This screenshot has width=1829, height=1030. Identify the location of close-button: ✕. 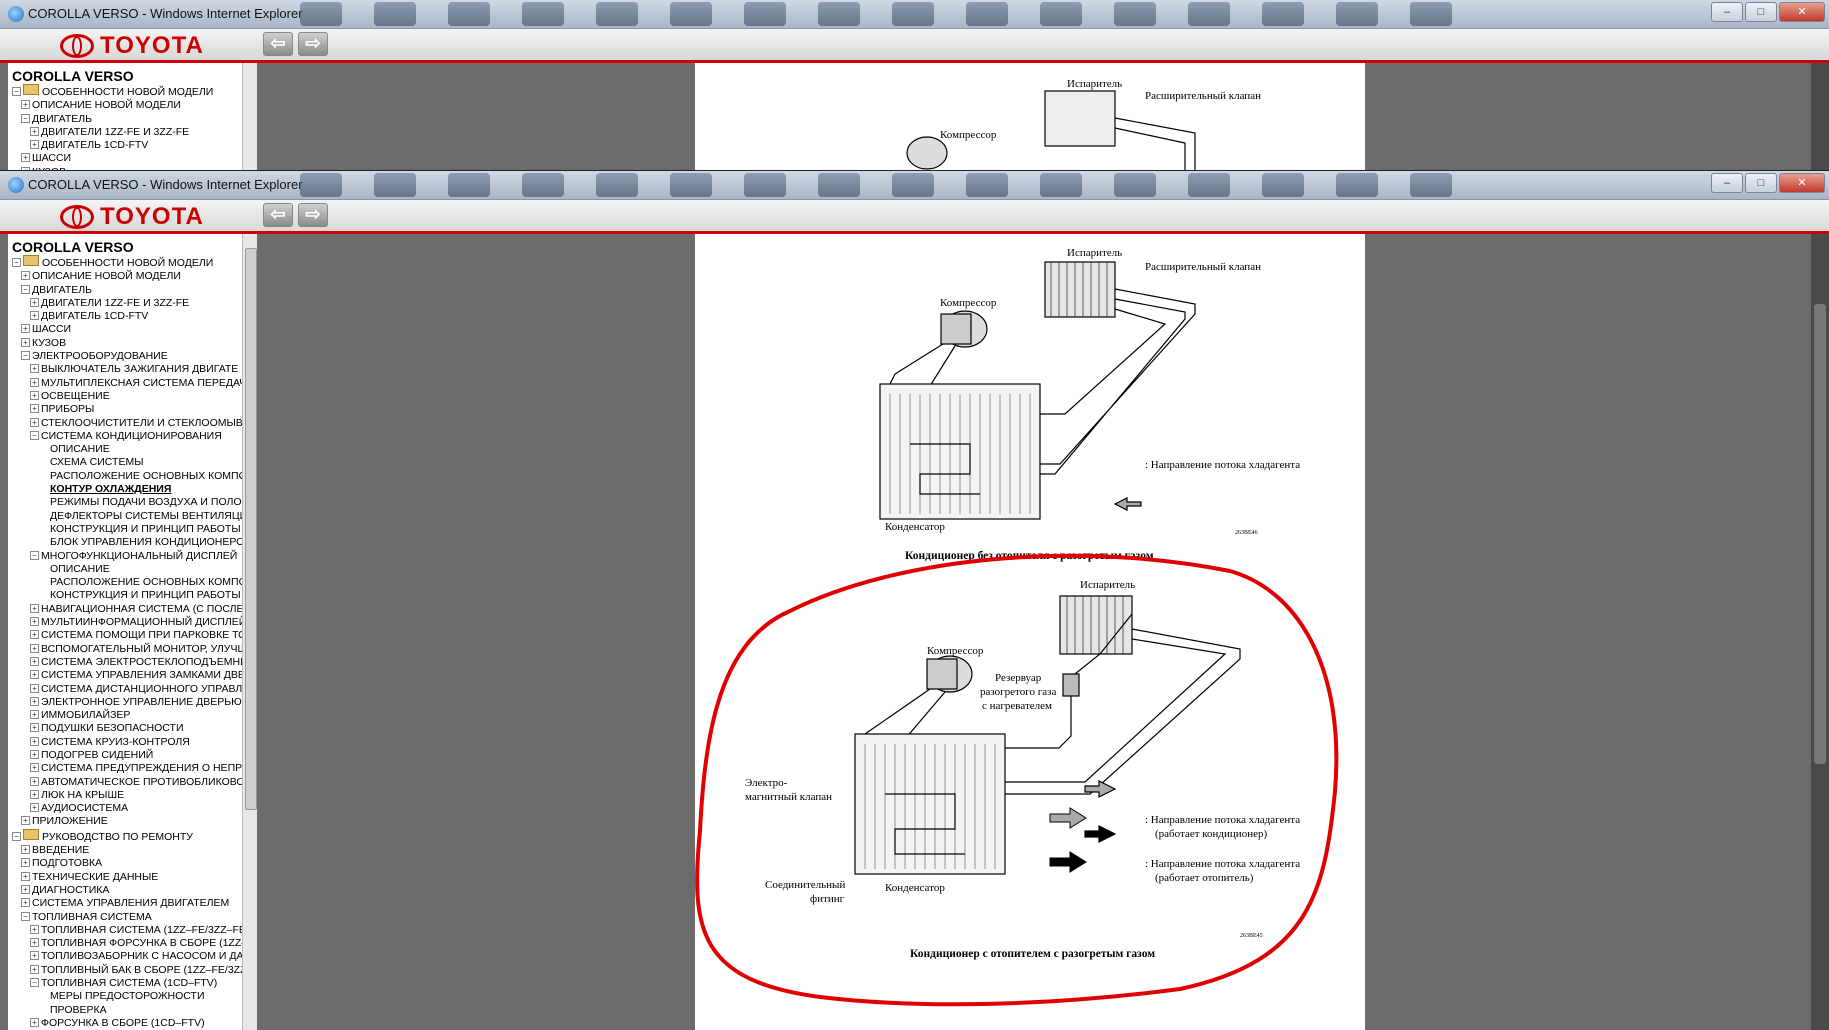
(1802, 12).